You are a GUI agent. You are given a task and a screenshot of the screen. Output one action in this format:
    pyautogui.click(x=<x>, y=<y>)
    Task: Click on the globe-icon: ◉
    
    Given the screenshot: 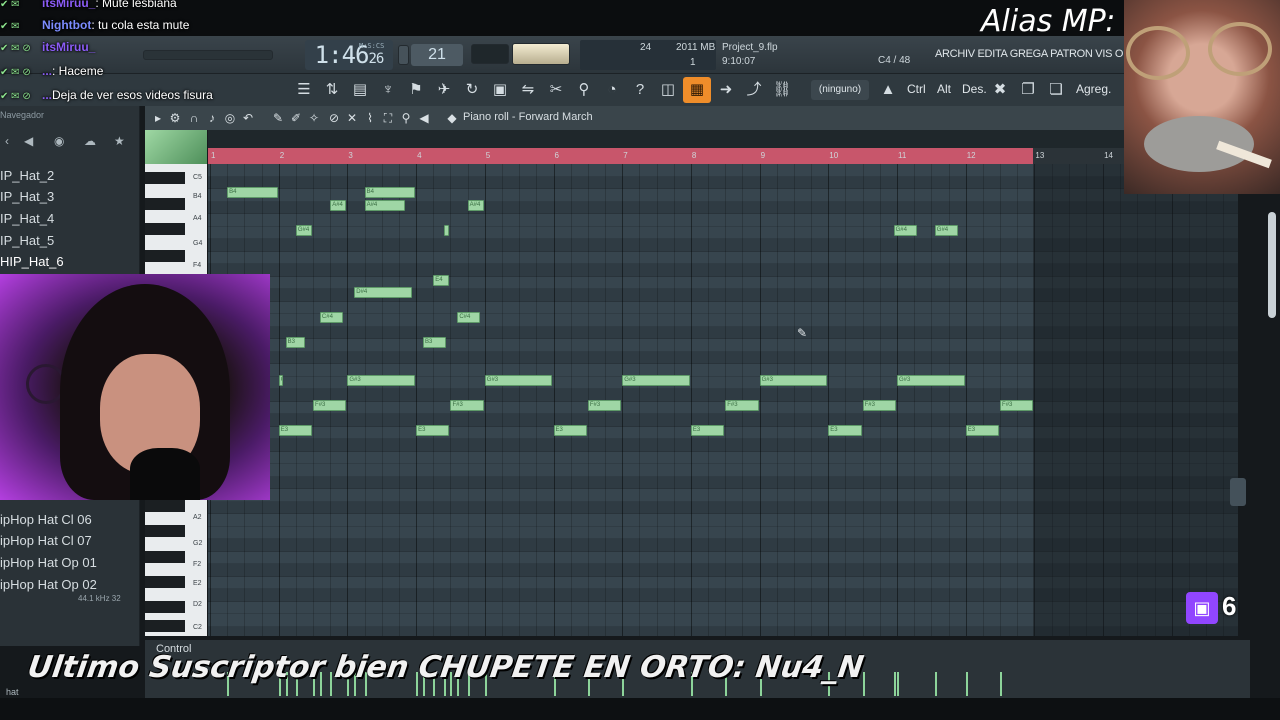 What is the action you would take?
    pyautogui.click(x=59, y=141)
    